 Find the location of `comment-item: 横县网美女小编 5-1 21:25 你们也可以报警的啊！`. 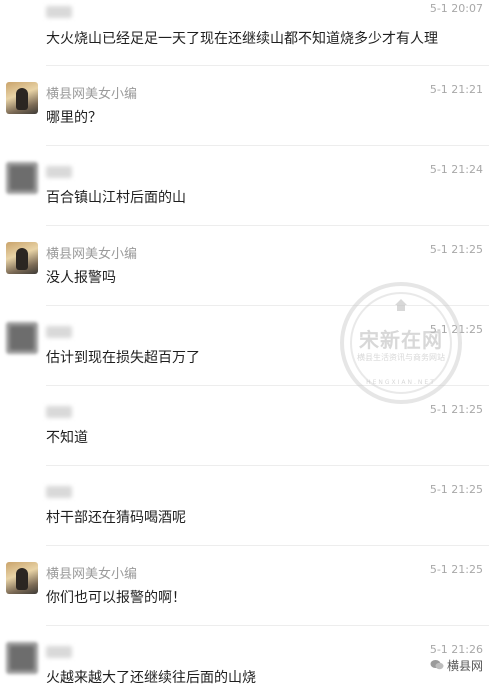

comment-item: 横县网美女小编 5-1 21:25 你们也可以报警的啊！ is located at coordinates (244, 586).